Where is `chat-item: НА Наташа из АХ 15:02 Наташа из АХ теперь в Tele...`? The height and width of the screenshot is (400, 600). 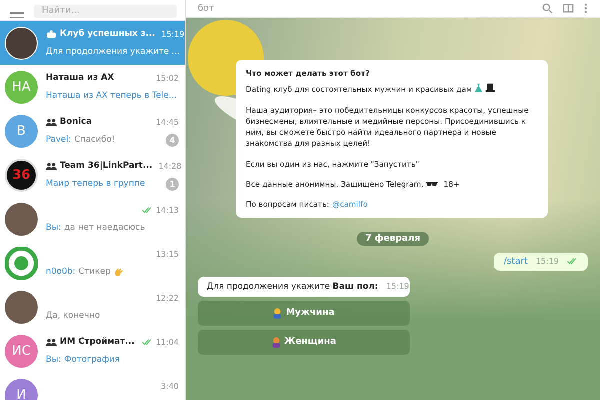 chat-item: НА Наташа из АХ 15:02 Наташа из АХ теперь в Tele... is located at coordinates (92, 87).